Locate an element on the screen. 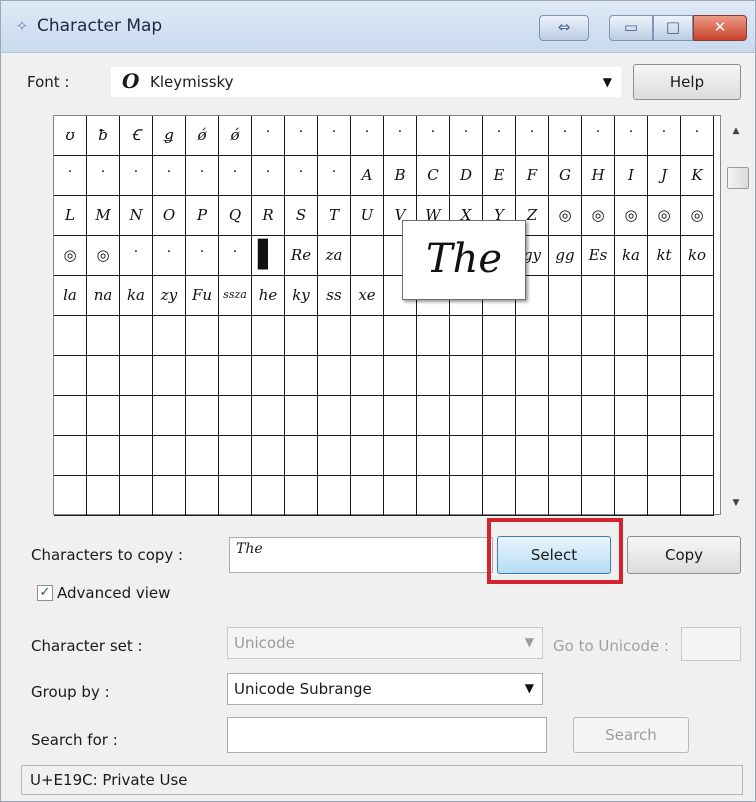  character-cell: A is located at coordinates (367, 176).